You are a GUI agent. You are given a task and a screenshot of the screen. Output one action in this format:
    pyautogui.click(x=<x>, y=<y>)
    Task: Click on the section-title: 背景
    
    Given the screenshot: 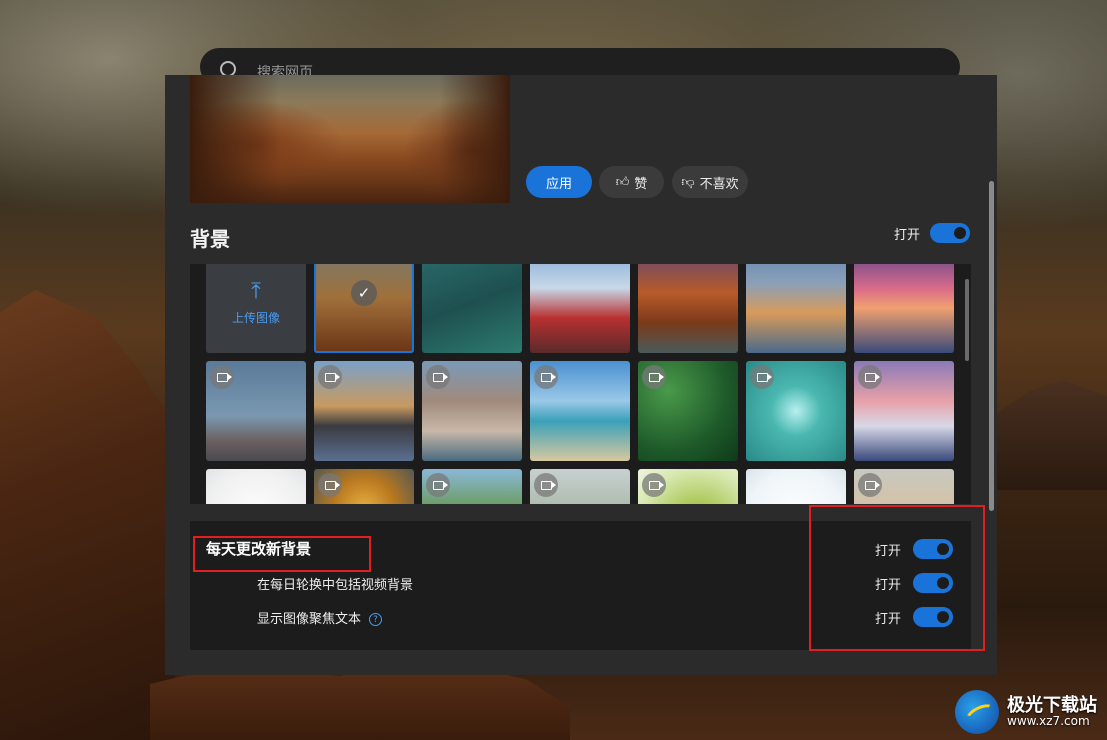 What is the action you would take?
    pyautogui.click(x=210, y=239)
    